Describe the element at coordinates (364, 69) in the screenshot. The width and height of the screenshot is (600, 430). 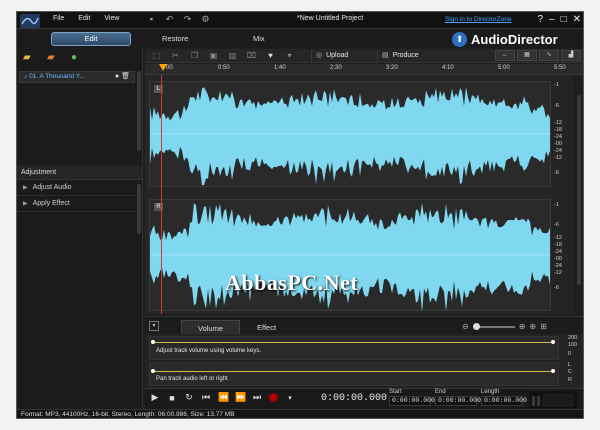
I see `timeline-ruler: 00 0:50 1:40 2:30 3:20 4:10 5:00 5:50` at that location.